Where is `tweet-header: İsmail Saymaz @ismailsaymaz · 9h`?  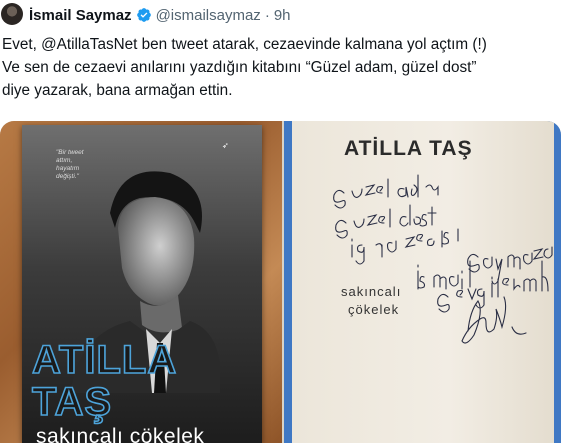
tweet-header: İsmail Saymaz @ismailsaymaz · 9h is located at coordinates (160, 15).